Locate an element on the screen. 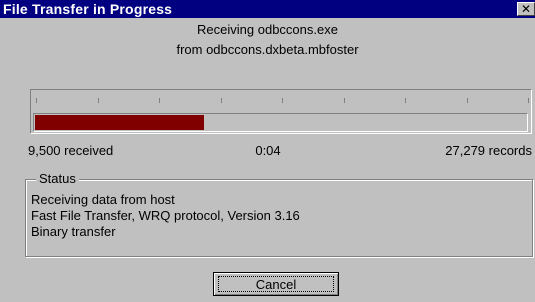  cancel-button: Cancel is located at coordinates (276, 284).